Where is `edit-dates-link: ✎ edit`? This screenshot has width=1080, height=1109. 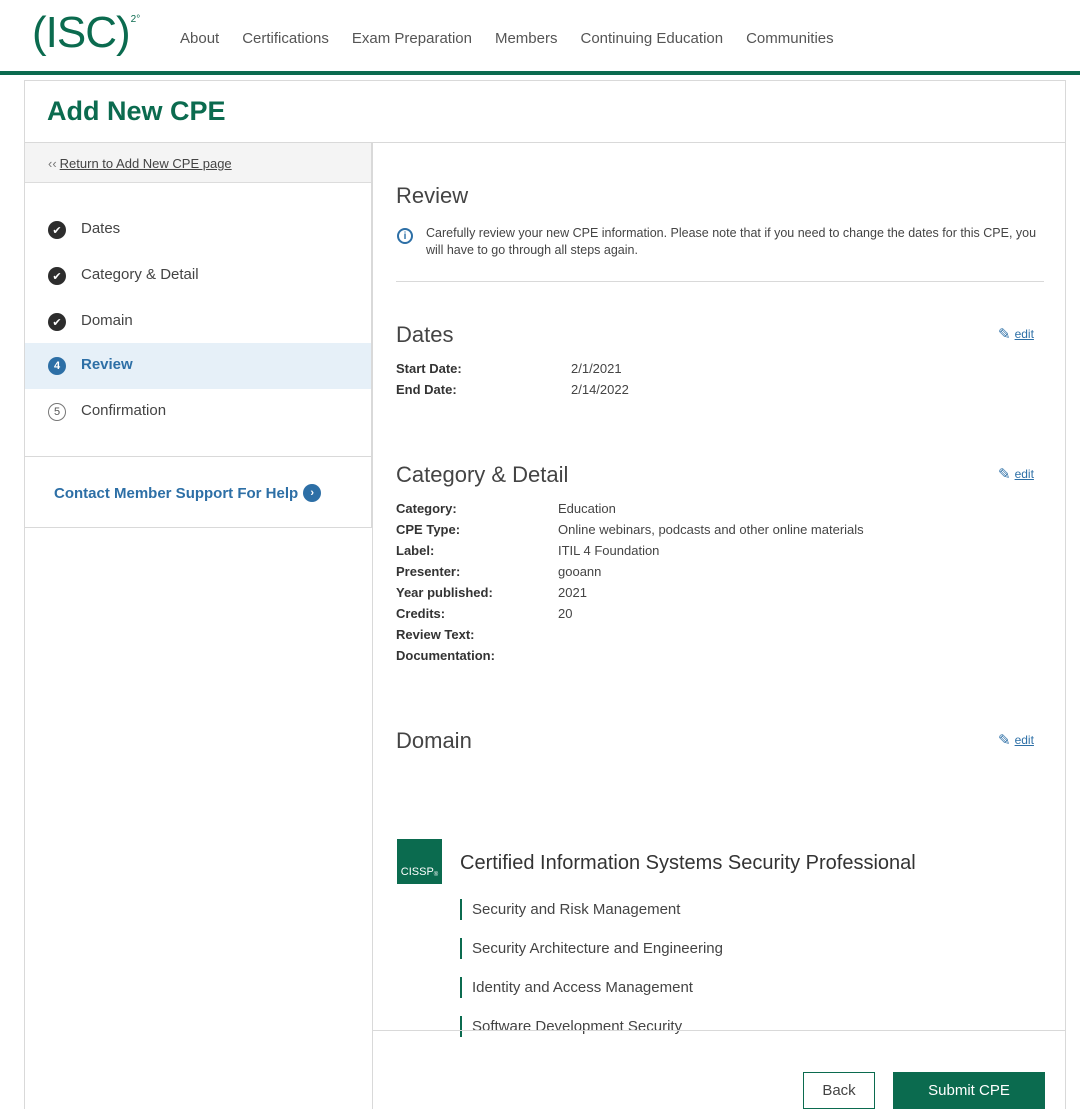 edit-dates-link: ✎ edit is located at coordinates (1016, 334).